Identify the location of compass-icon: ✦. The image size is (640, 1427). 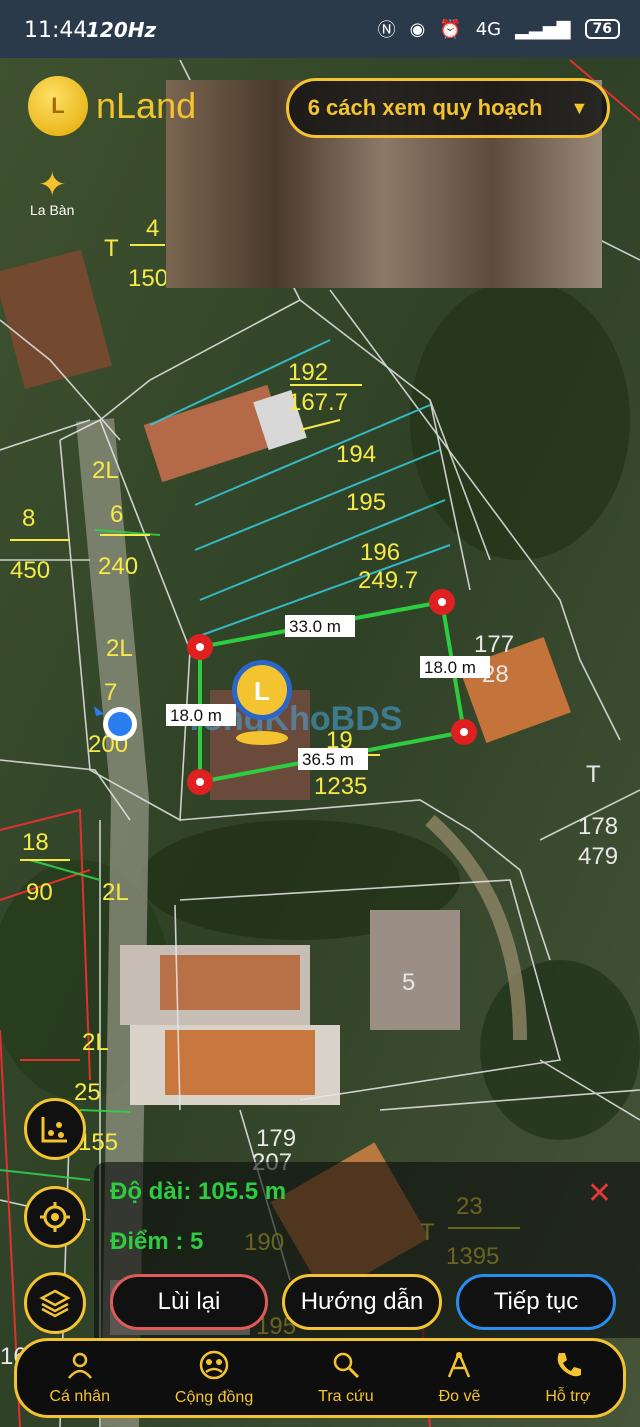
(52, 185).